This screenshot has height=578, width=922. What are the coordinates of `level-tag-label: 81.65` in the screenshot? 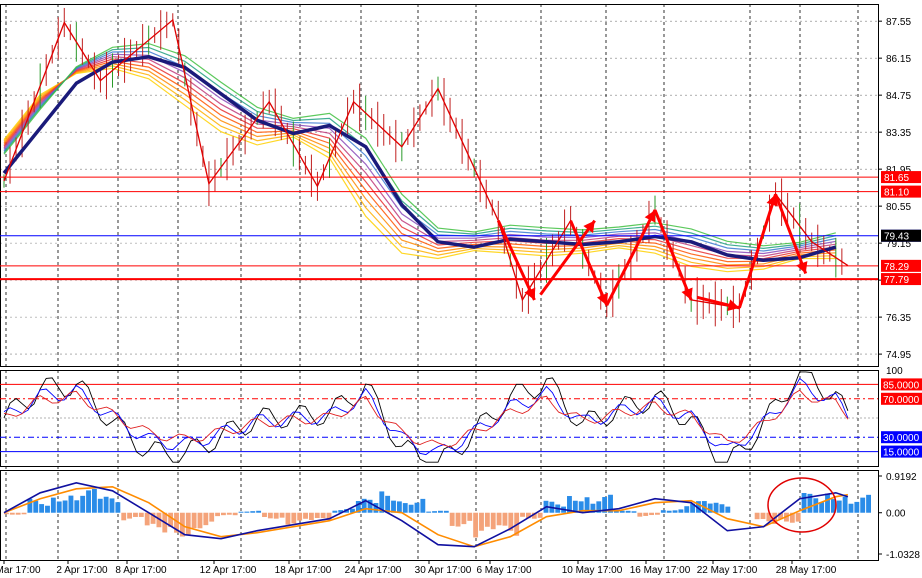 It's located at (896, 178).